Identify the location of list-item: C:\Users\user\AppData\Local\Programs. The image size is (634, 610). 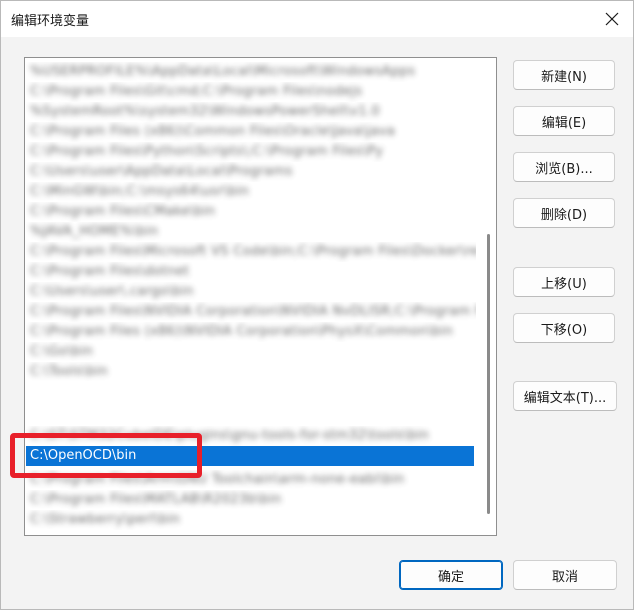
(251, 172).